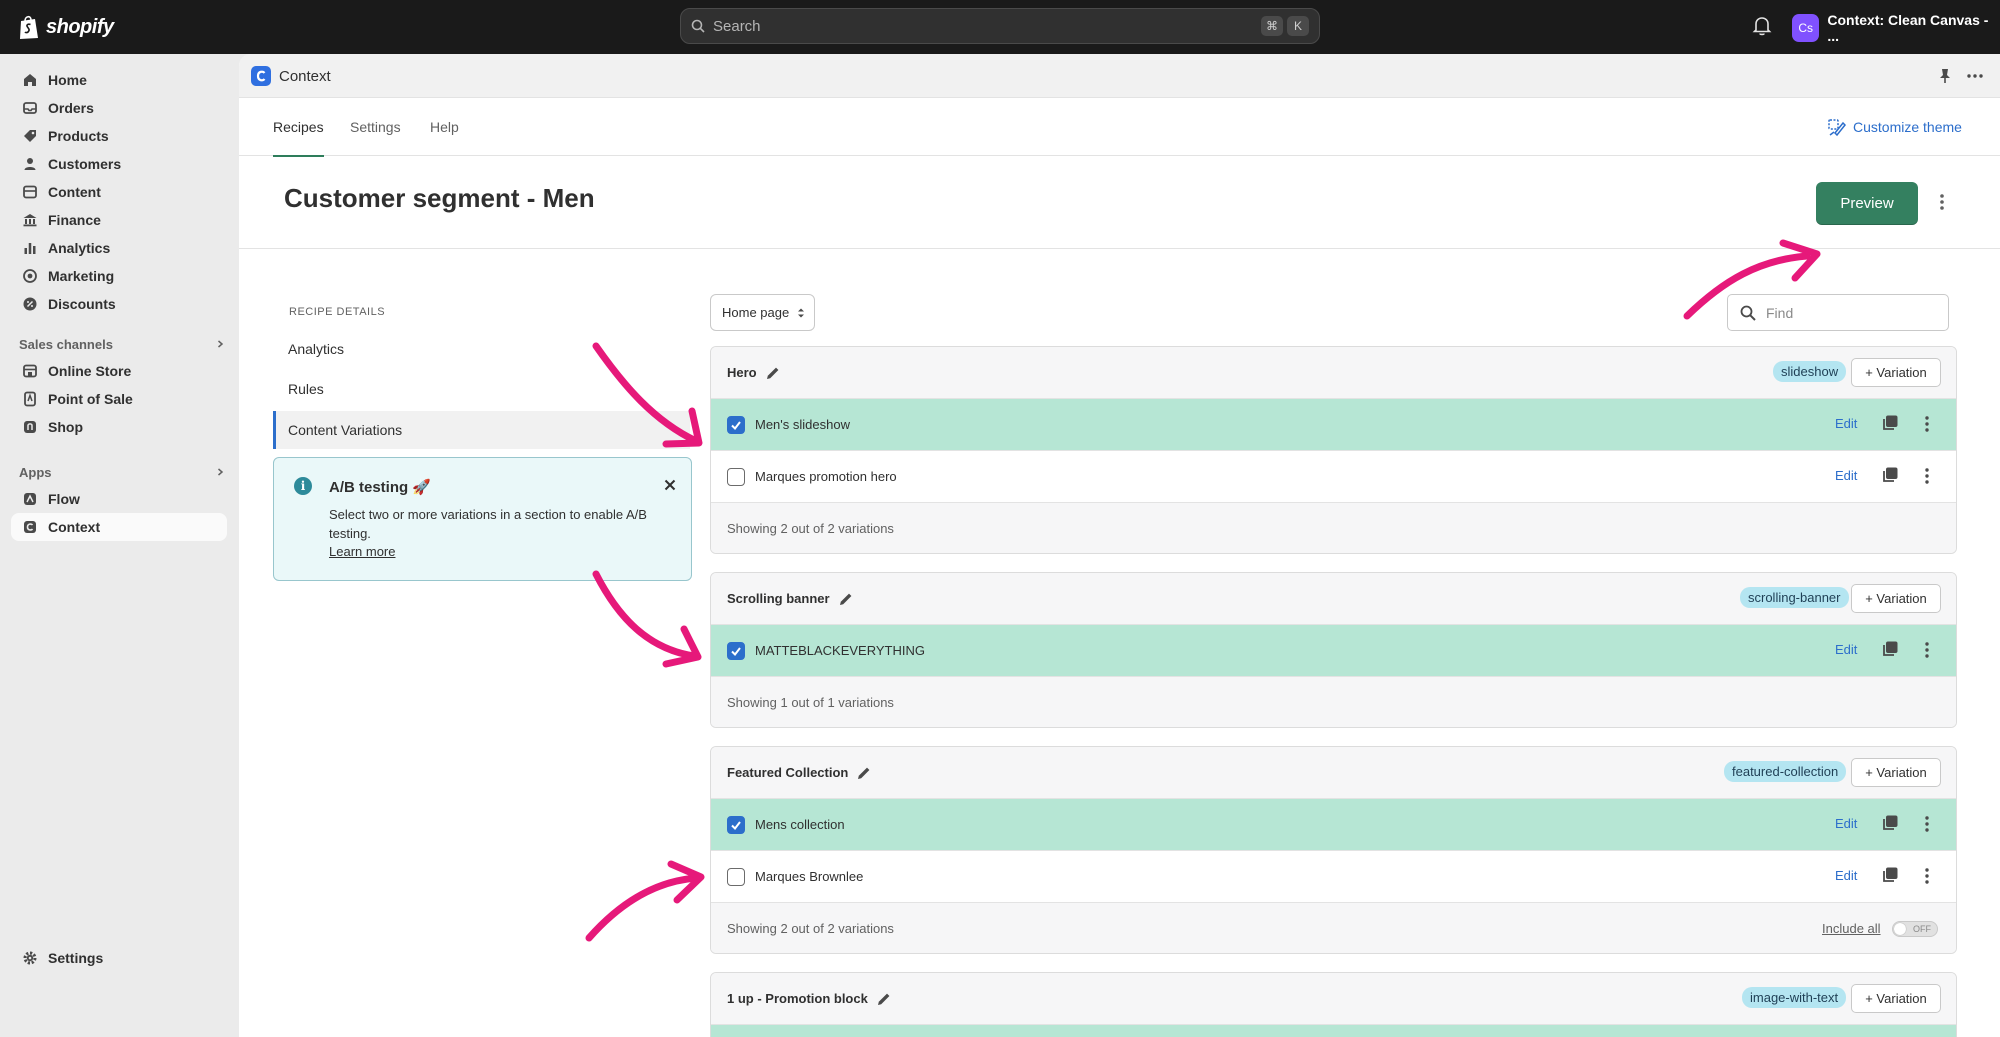  I want to click on sidebar-item-label: Products, so click(78, 136).